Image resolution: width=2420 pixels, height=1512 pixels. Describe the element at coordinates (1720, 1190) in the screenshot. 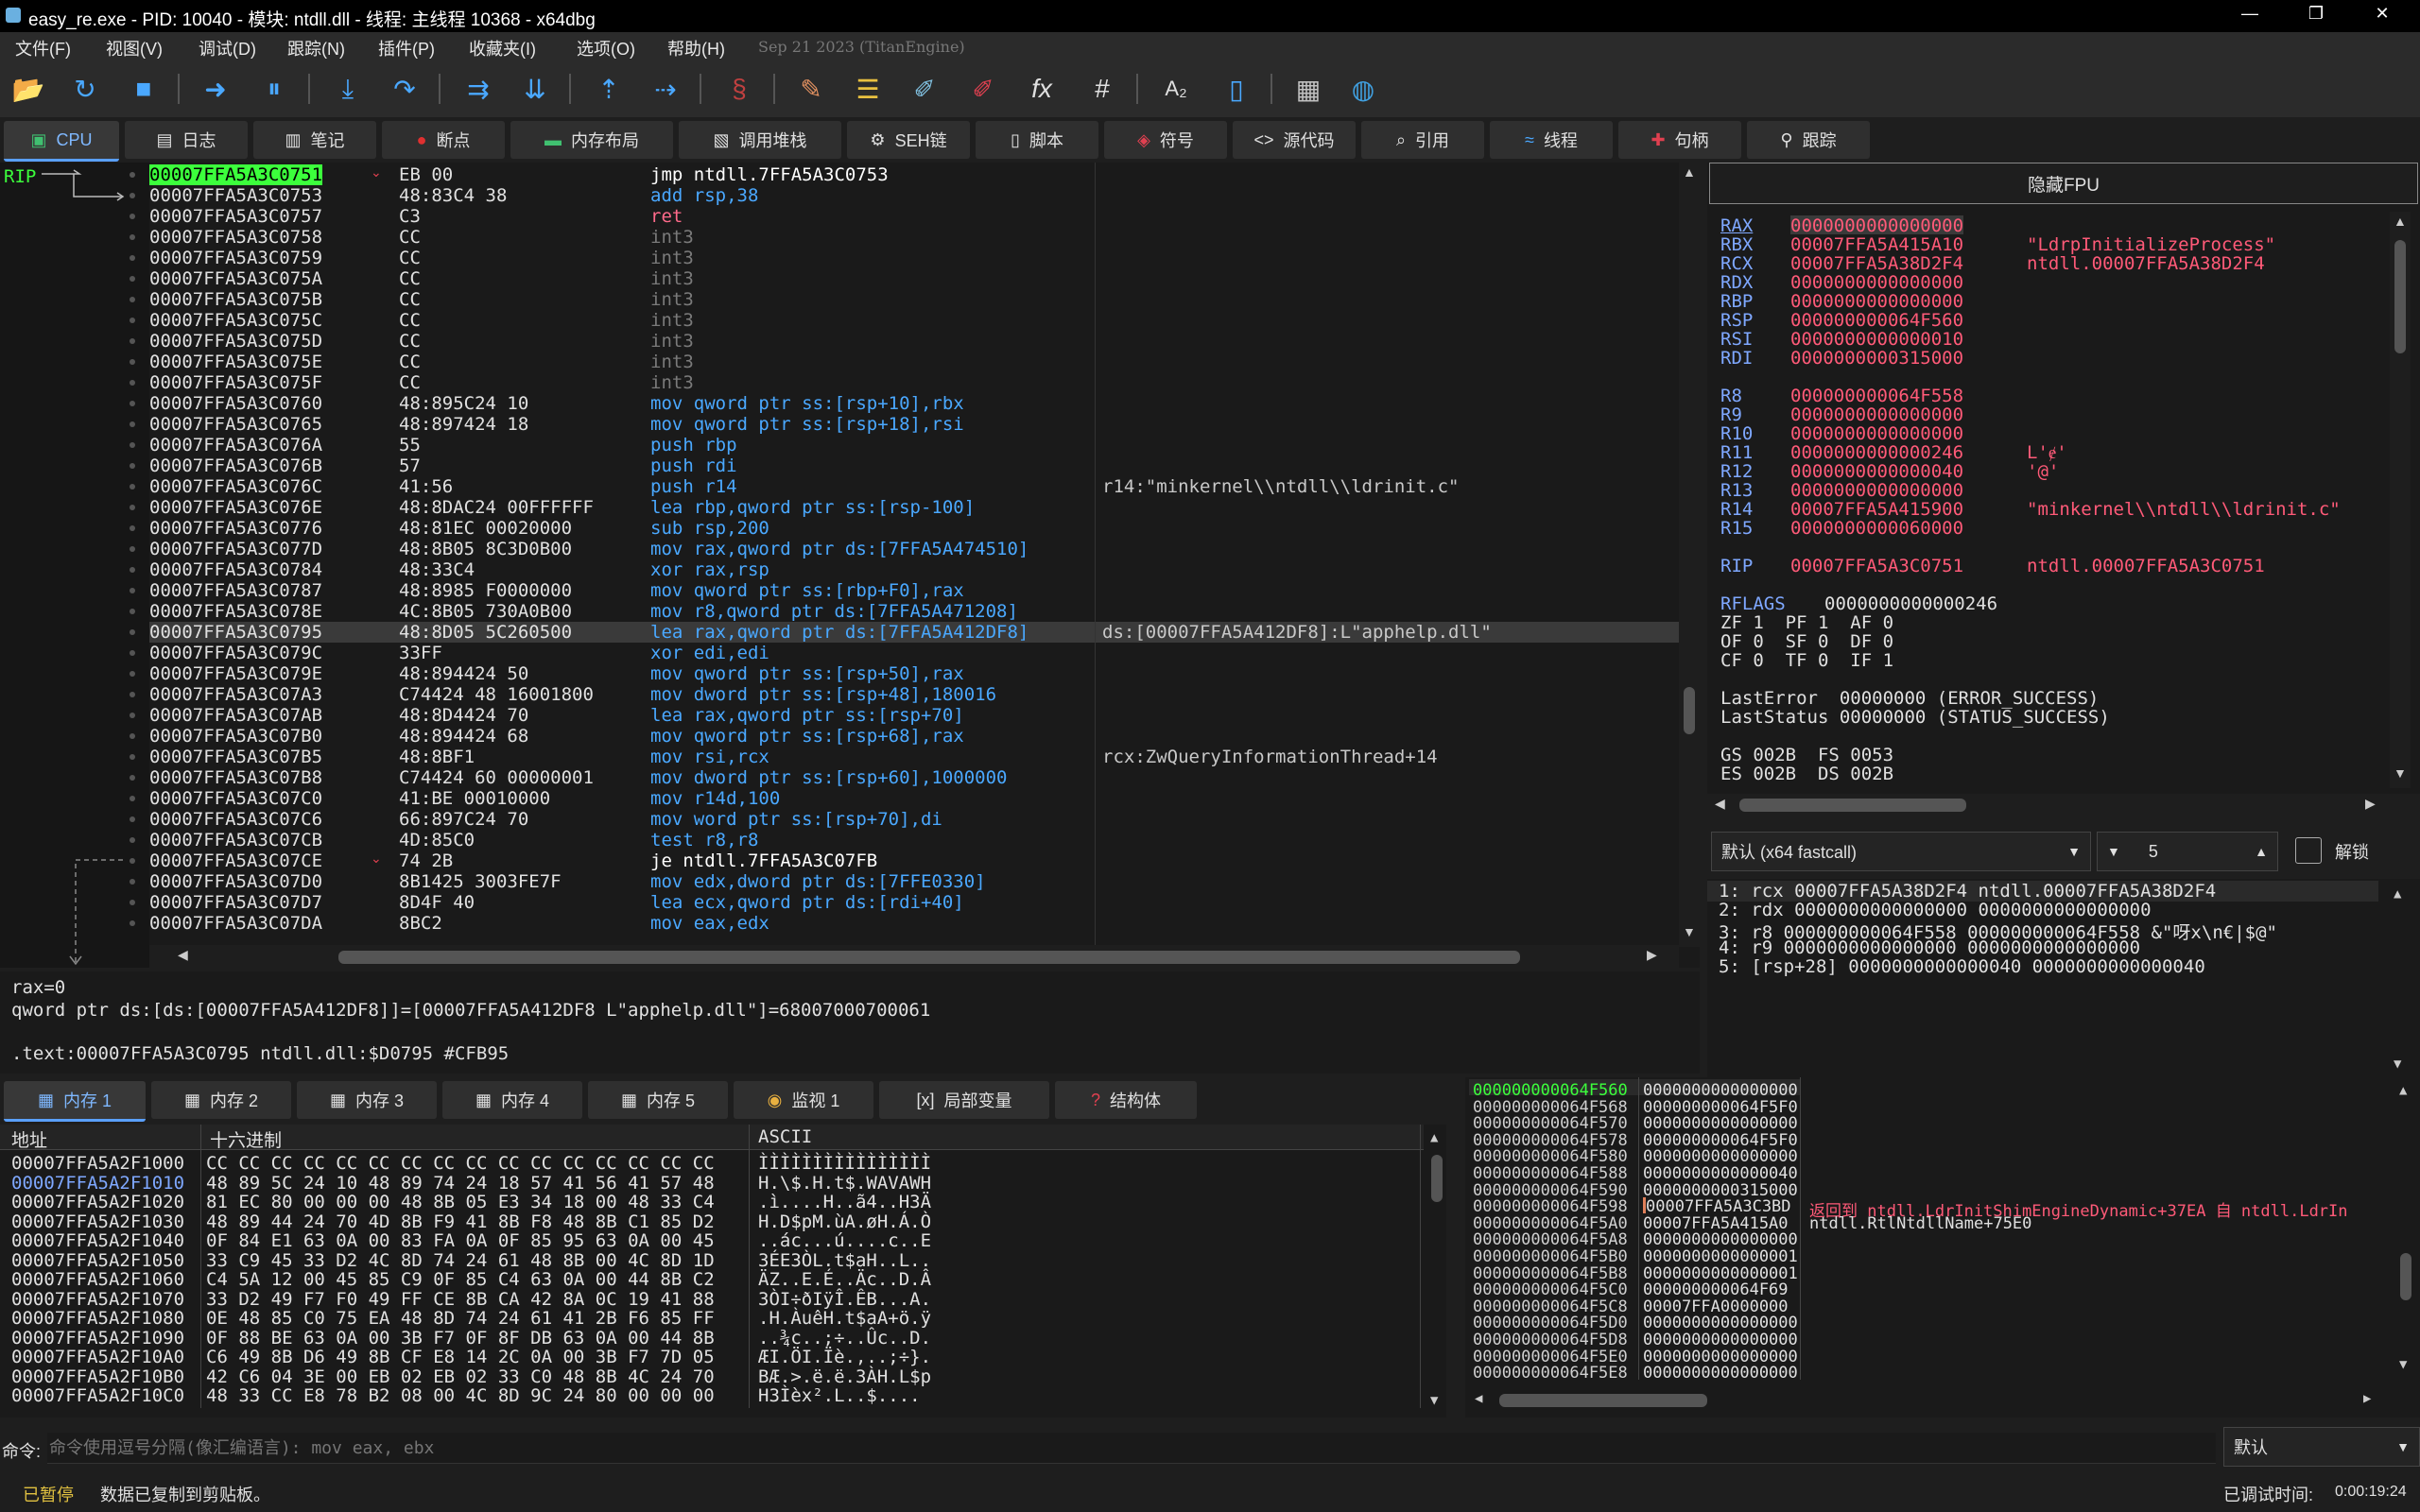

I see `stack-value: 0000000000315000` at that location.